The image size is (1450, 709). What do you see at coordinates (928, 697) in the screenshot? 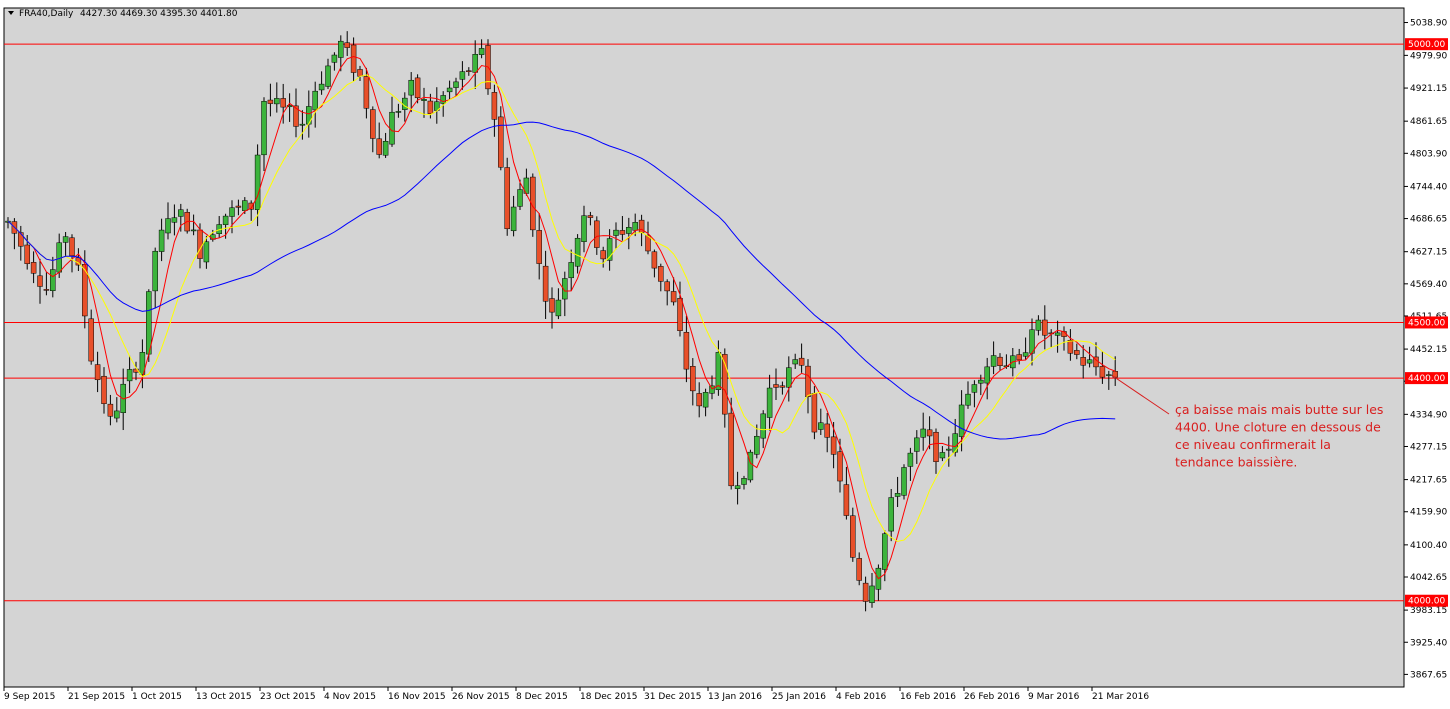
I see `x-tick-label: 16 Feb 2016` at bounding box center [928, 697].